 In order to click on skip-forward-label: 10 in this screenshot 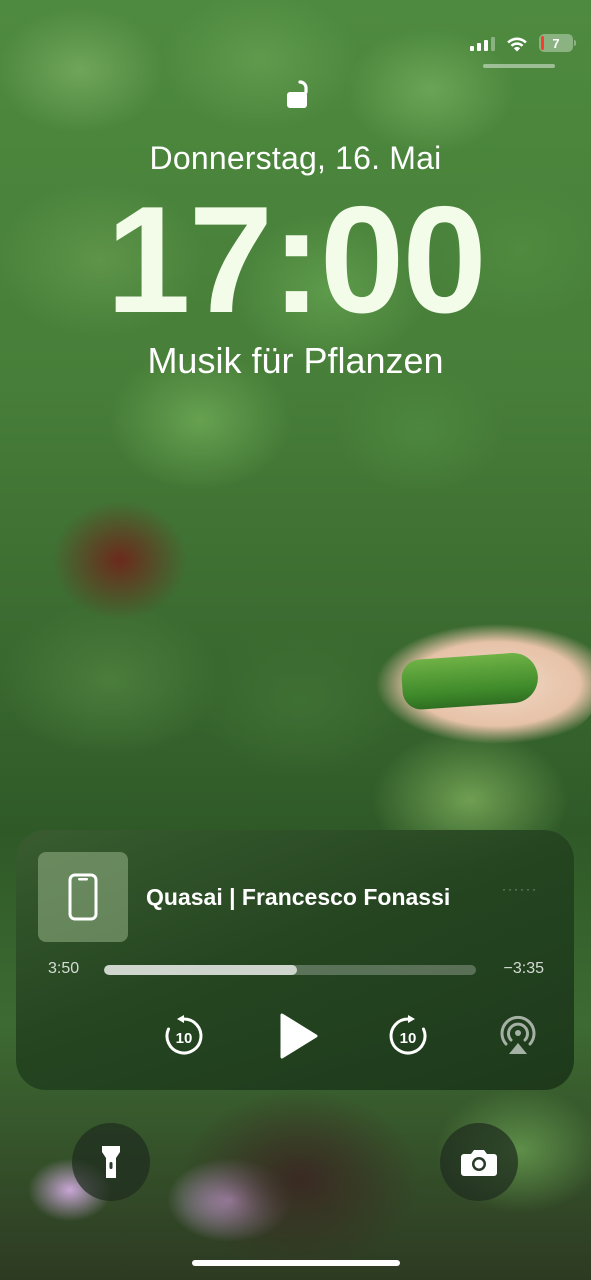, I will do `click(408, 1038)`.